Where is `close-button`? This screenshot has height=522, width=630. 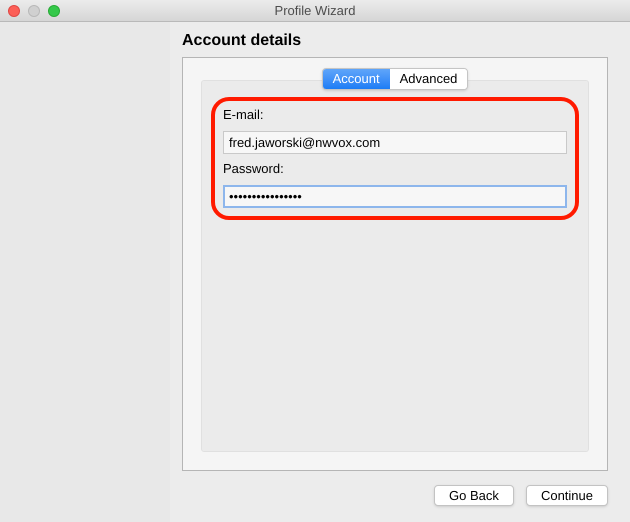 close-button is located at coordinates (14, 10).